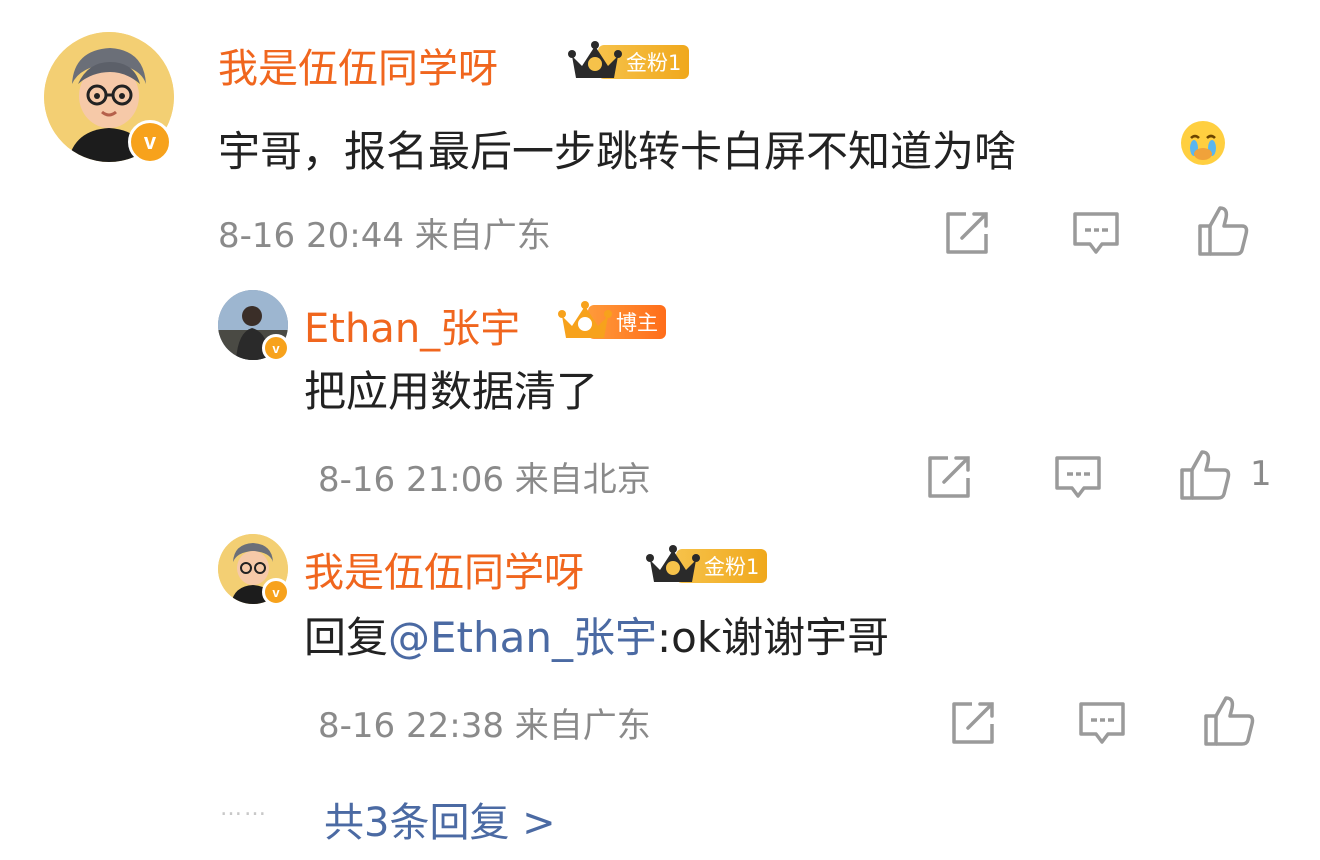 The width and height of the screenshot is (1320, 860). What do you see at coordinates (484, 726) in the screenshot?
I see `reply-2-meta: 8-16 22:38 来自广东` at bounding box center [484, 726].